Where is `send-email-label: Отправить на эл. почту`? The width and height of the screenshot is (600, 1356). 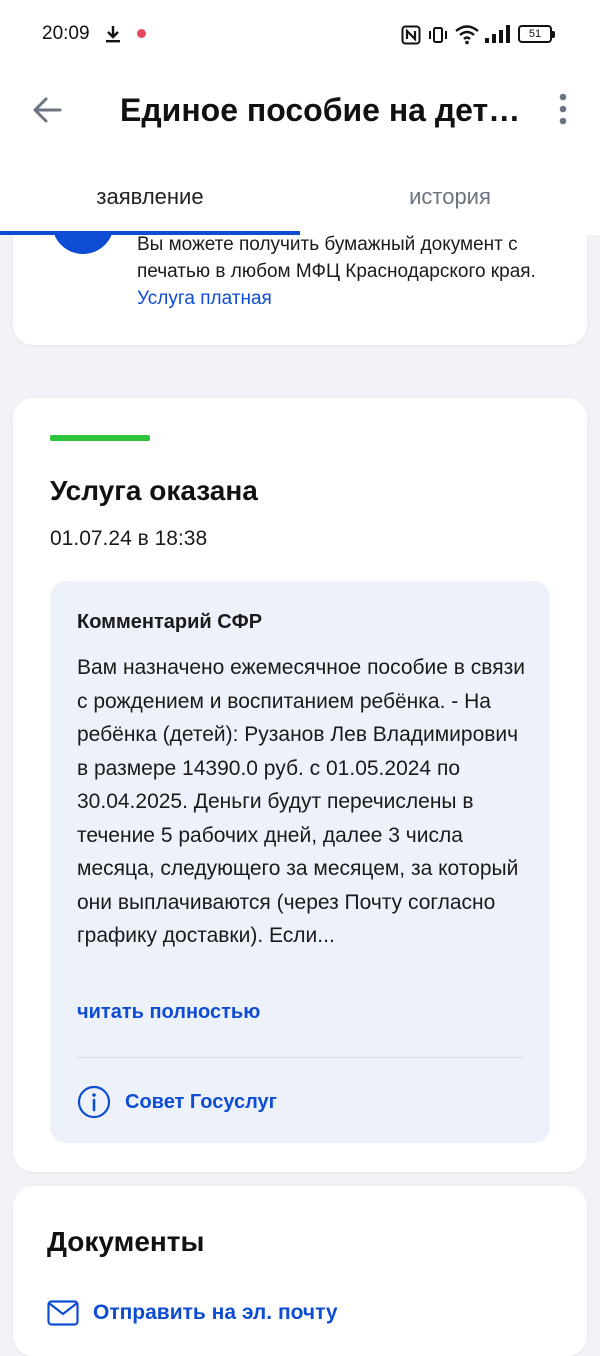
send-email-label: Отправить на эл. почту is located at coordinates (215, 1312).